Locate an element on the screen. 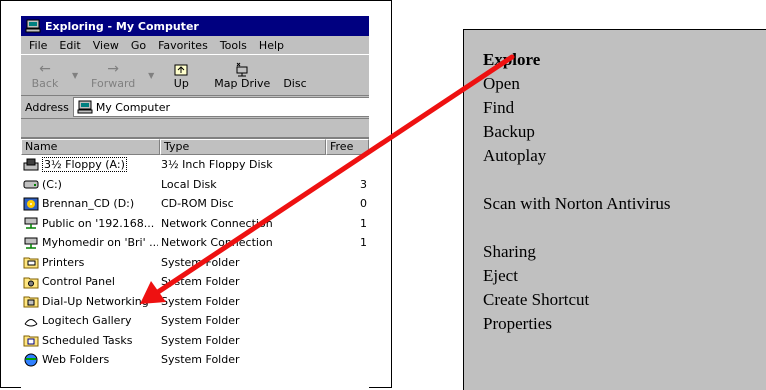  item-name: (C:) is located at coordinates (52, 184).